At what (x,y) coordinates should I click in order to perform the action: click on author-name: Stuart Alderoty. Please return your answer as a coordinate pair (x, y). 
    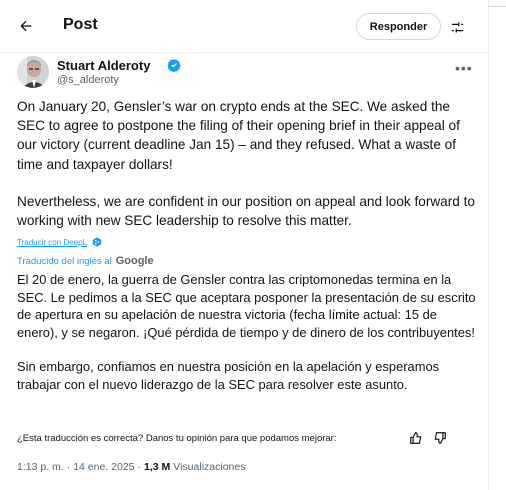
    Looking at the image, I should click on (103, 65).